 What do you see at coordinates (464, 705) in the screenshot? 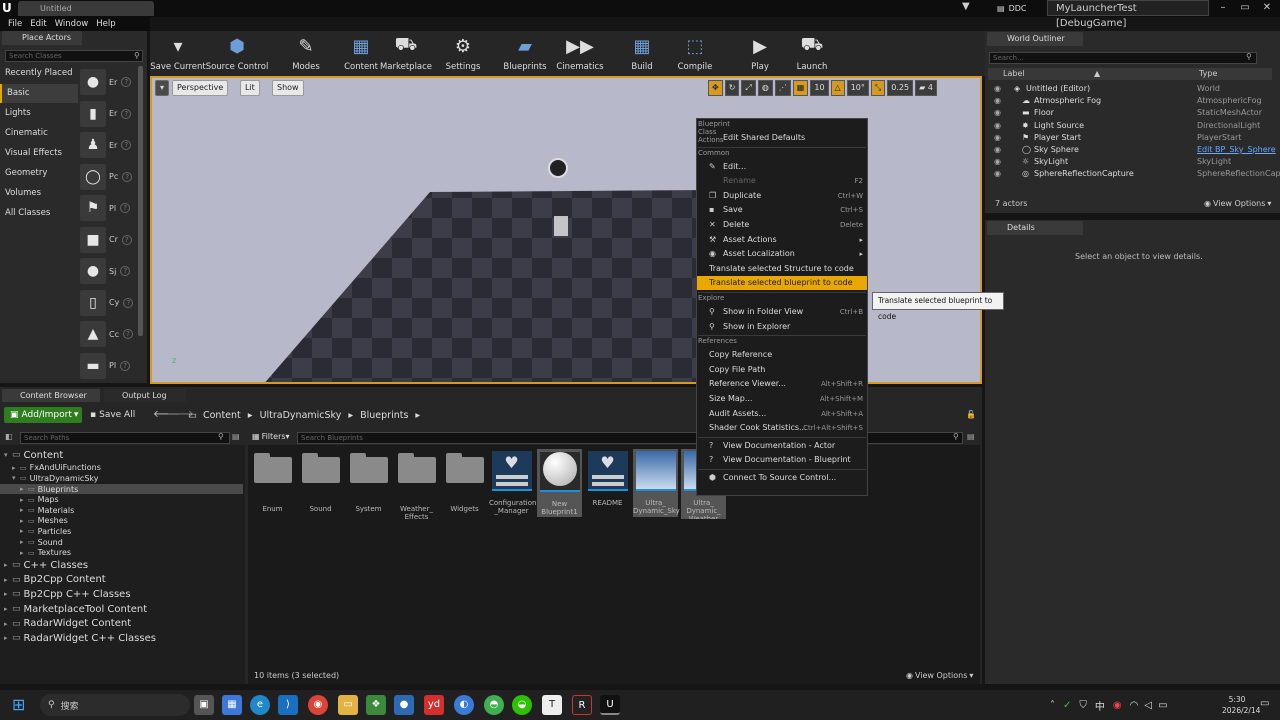
I see `app-icon-3: ◐` at bounding box center [464, 705].